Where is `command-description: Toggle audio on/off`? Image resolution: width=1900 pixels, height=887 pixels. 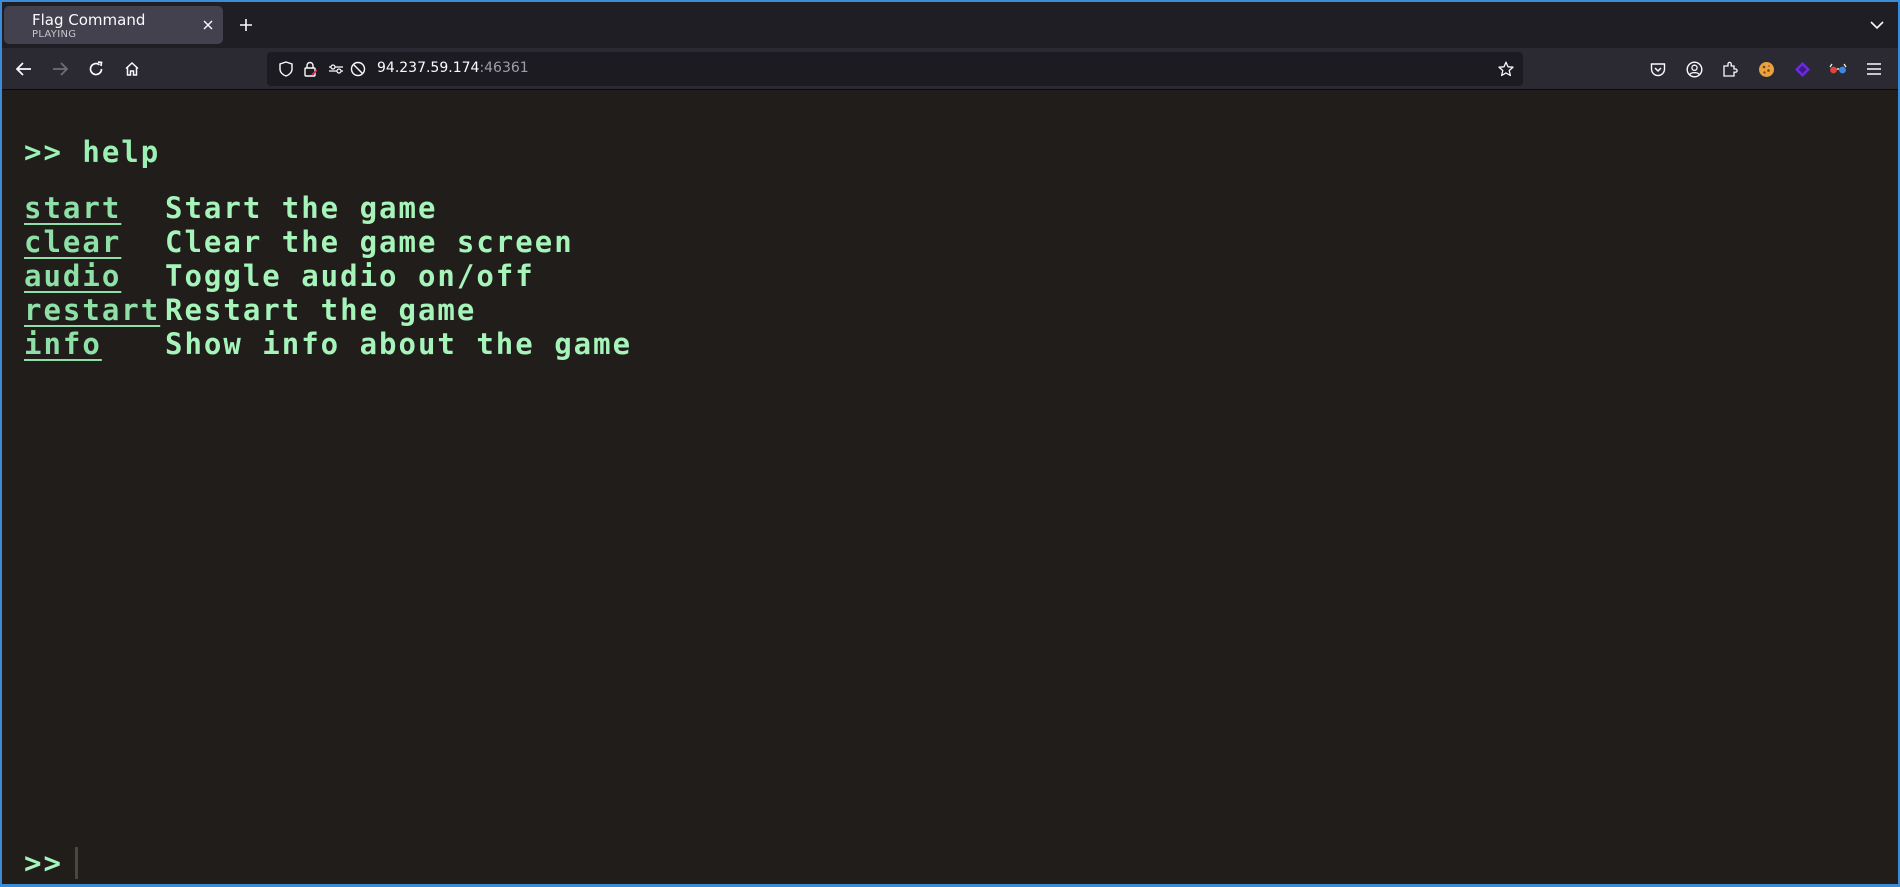 command-description: Toggle audio on/off is located at coordinates (350, 276).